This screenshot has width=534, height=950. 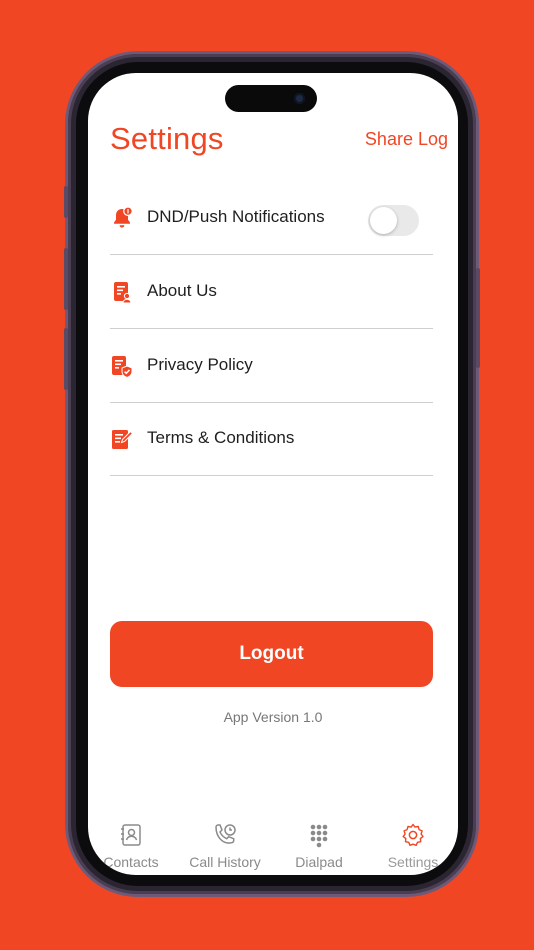 I want to click on app-version-text: App Version 1.0, so click(x=273, y=717).